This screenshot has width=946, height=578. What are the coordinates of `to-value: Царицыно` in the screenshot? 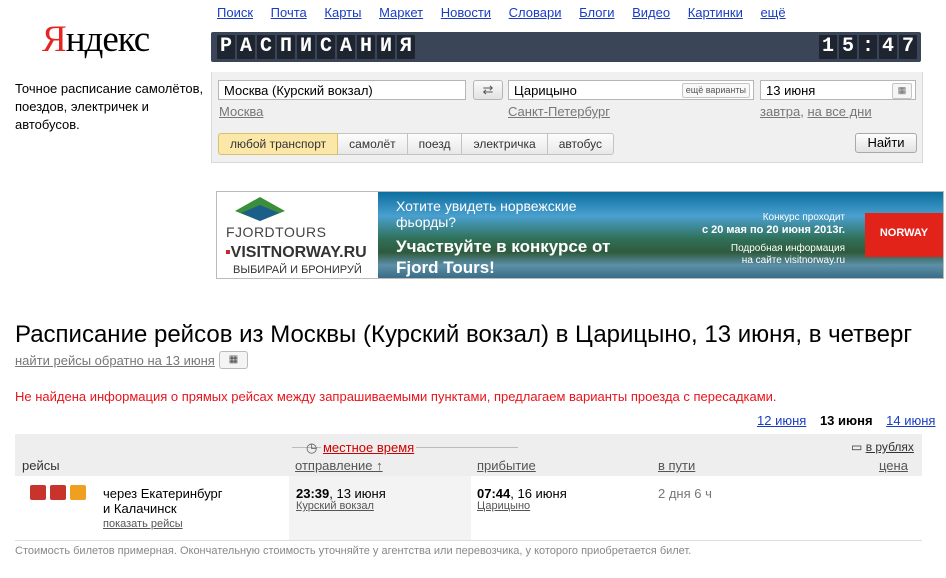 It's located at (545, 90).